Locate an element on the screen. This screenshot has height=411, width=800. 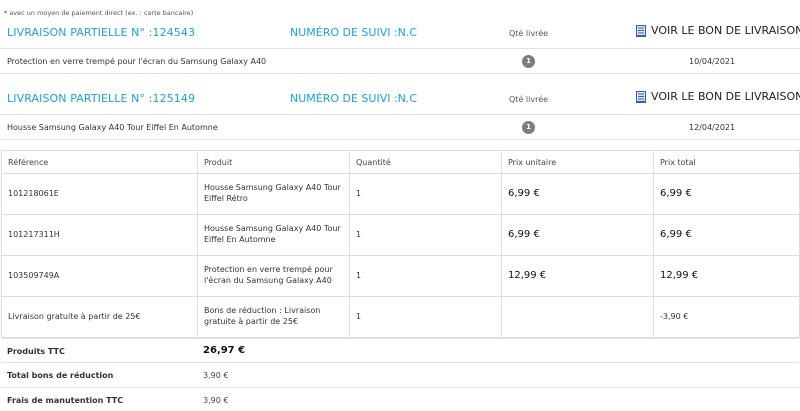
shipment-title: LIVRAISON PARTIELLE N° :125149 is located at coordinates (101, 98).